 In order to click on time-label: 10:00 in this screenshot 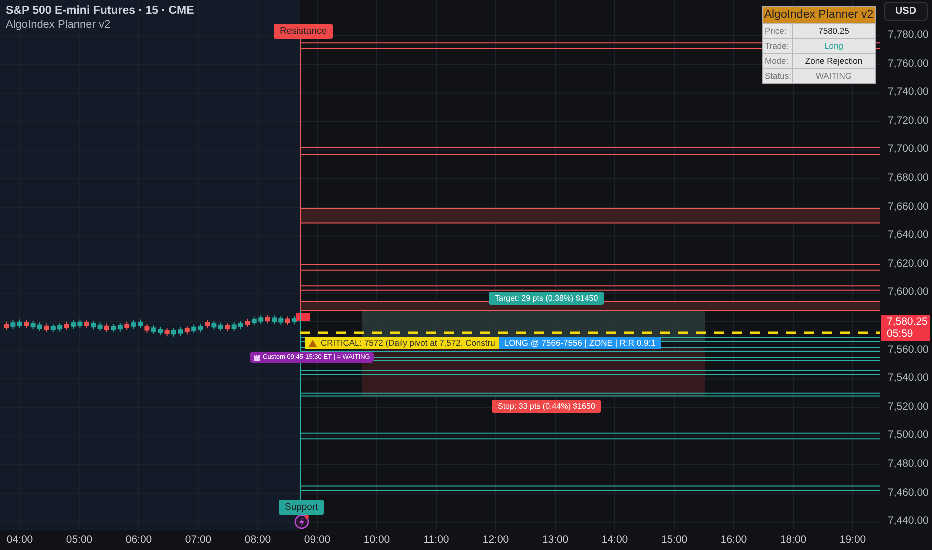, I will do `click(377, 540)`.